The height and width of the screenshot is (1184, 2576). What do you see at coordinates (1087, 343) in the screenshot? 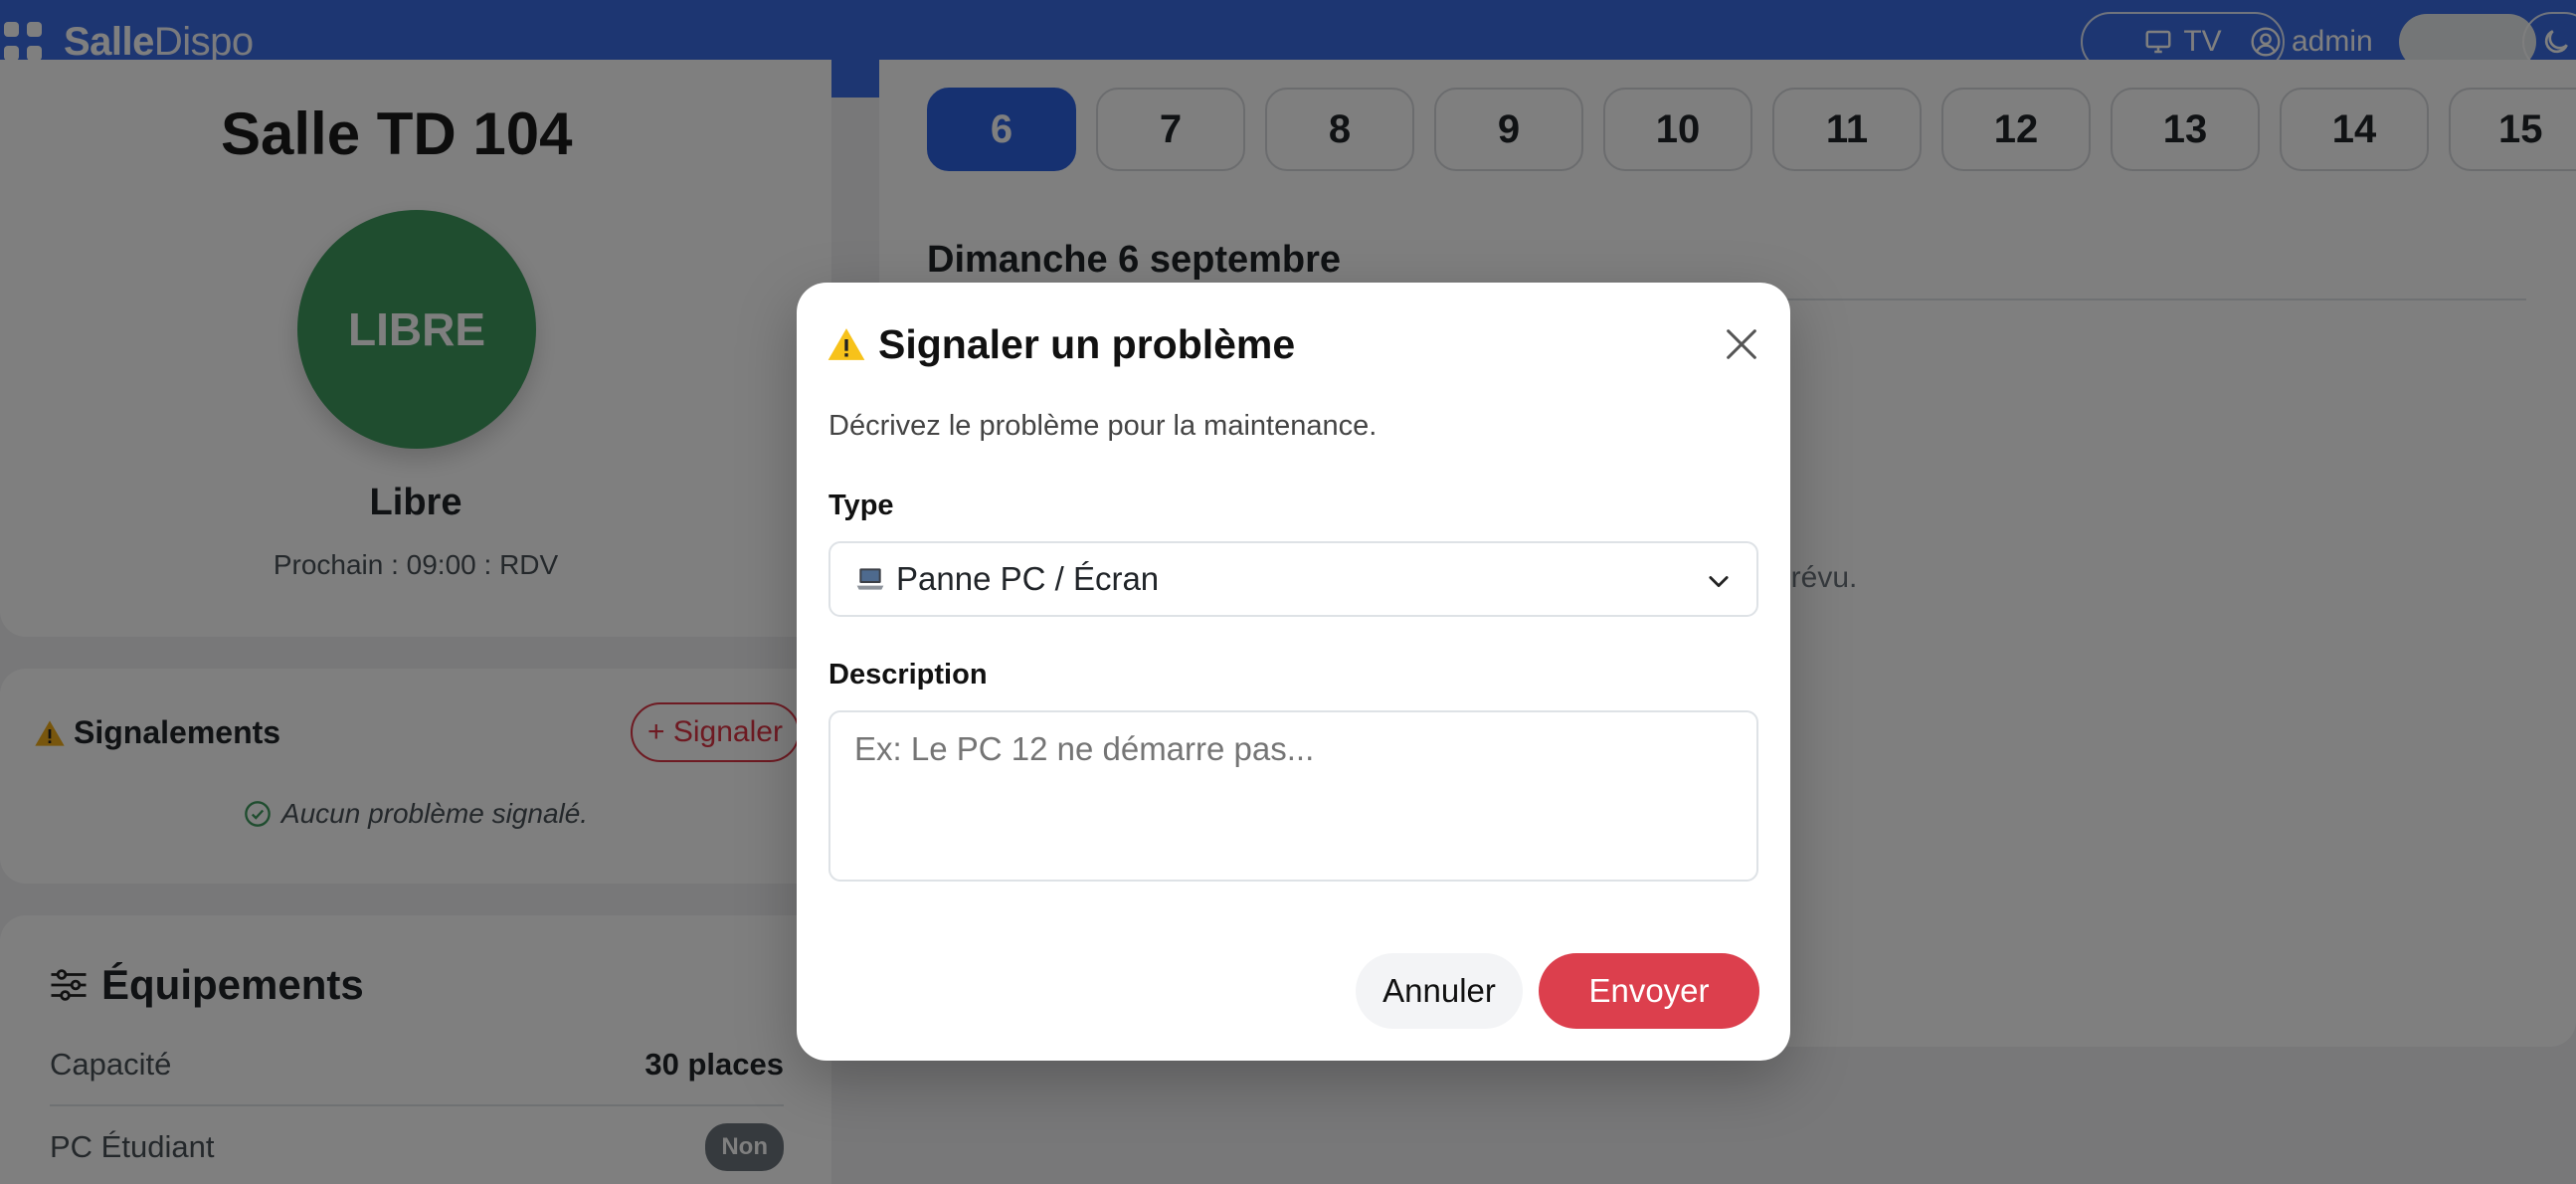
I see `modal-title-text: Signaler un problème` at bounding box center [1087, 343].